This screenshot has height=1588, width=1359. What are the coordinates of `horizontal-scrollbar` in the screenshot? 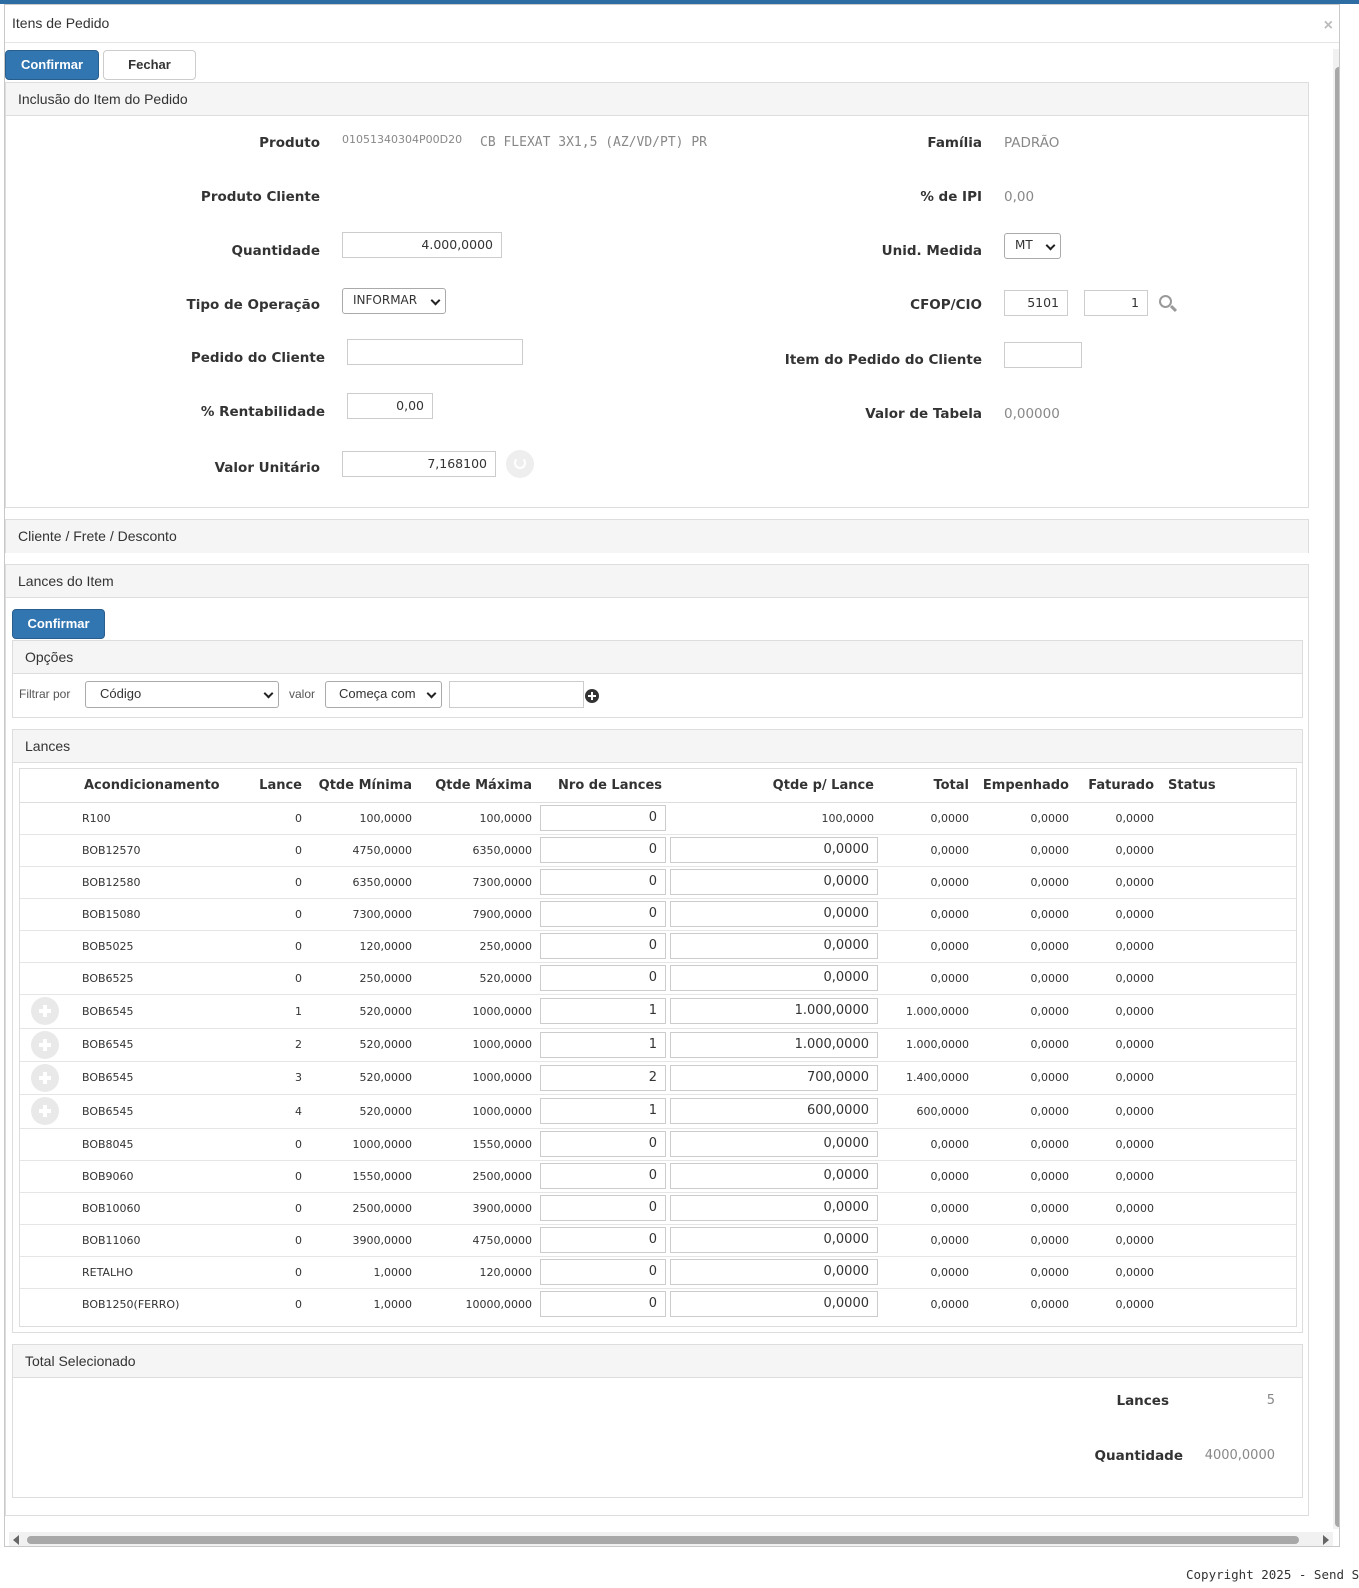 It's located at (671, 1539).